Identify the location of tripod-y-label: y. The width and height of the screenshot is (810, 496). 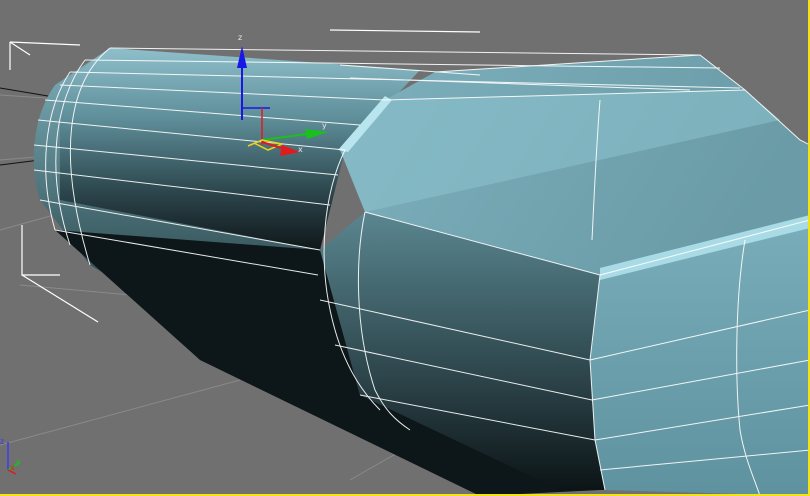
(18, 461).